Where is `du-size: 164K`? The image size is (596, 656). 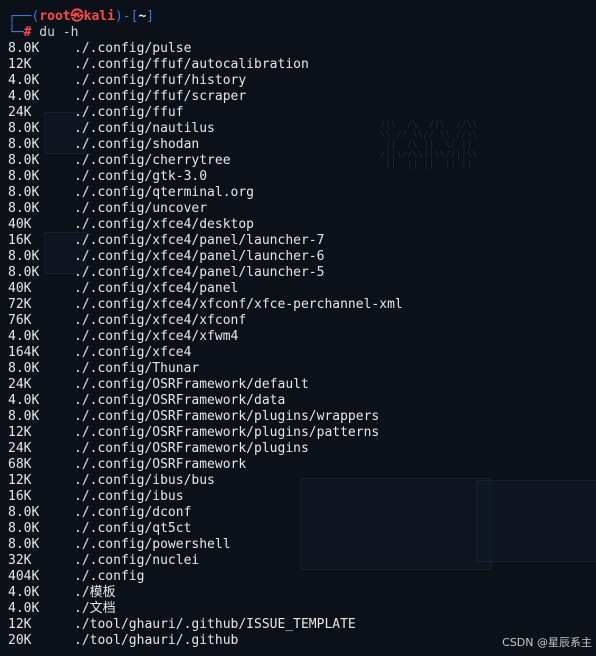 du-size: 164K is located at coordinates (24, 352).